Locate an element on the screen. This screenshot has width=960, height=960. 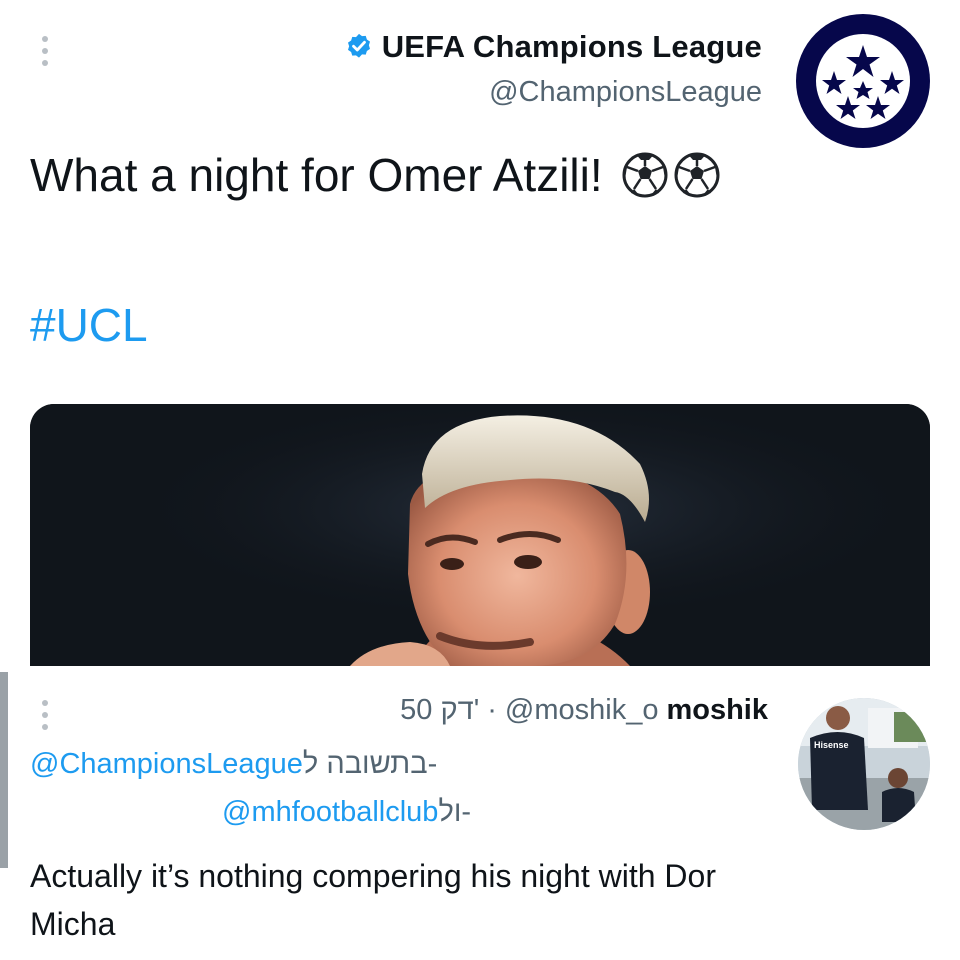
replying-to-line-1: @ChampionsLeagueבתשובה ל- is located at coordinates (233, 764).